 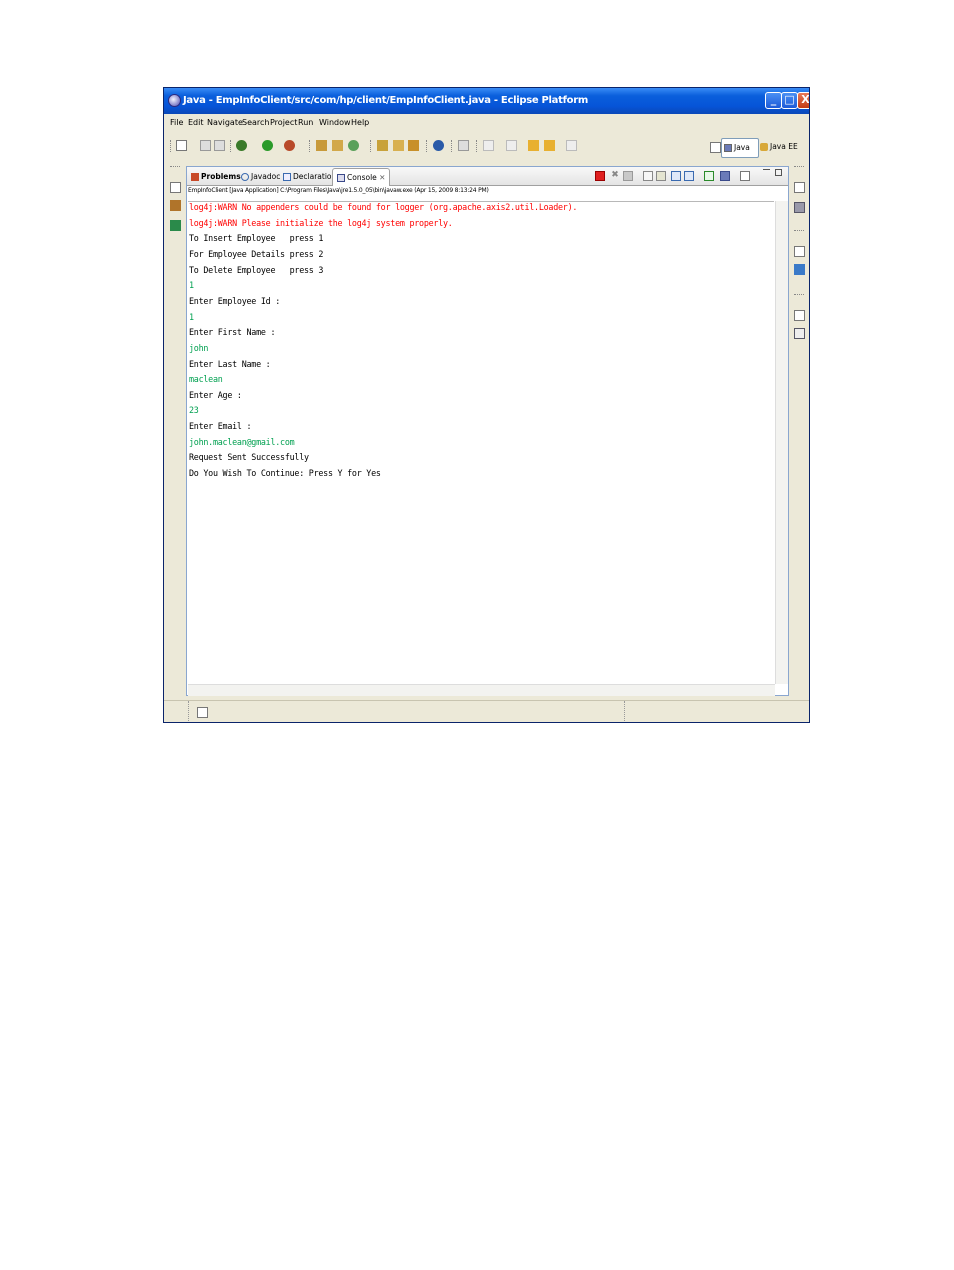 What do you see at coordinates (781, 442) in the screenshot?
I see `vertical-scrollbar` at bounding box center [781, 442].